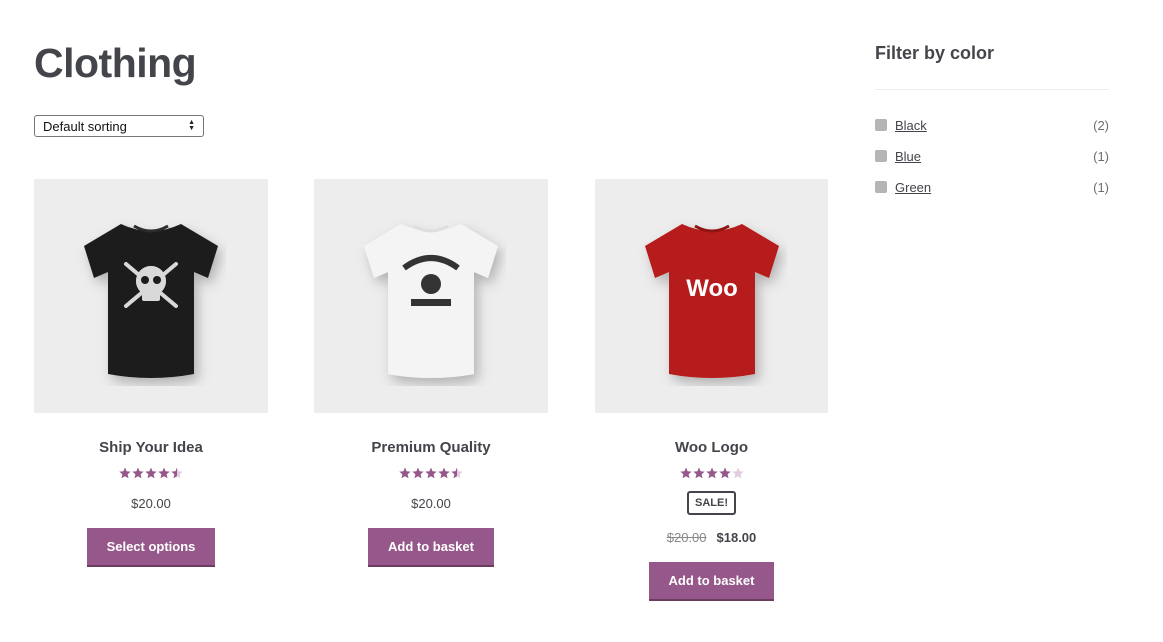 The height and width of the screenshot is (642, 1163). I want to click on tshirt-red-icon: Woo, so click(711, 301).